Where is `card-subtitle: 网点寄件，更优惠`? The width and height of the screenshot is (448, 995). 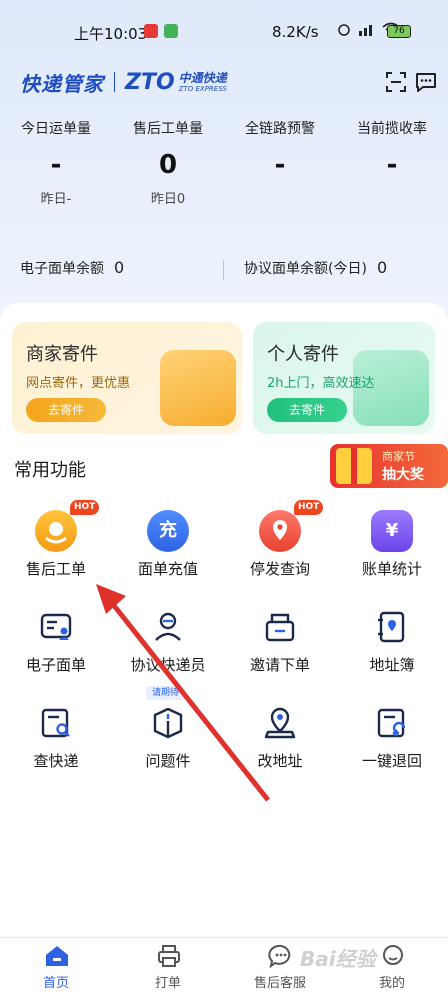
card-subtitle: 网点寄件，更优惠 is located at coordinates (78, 383).